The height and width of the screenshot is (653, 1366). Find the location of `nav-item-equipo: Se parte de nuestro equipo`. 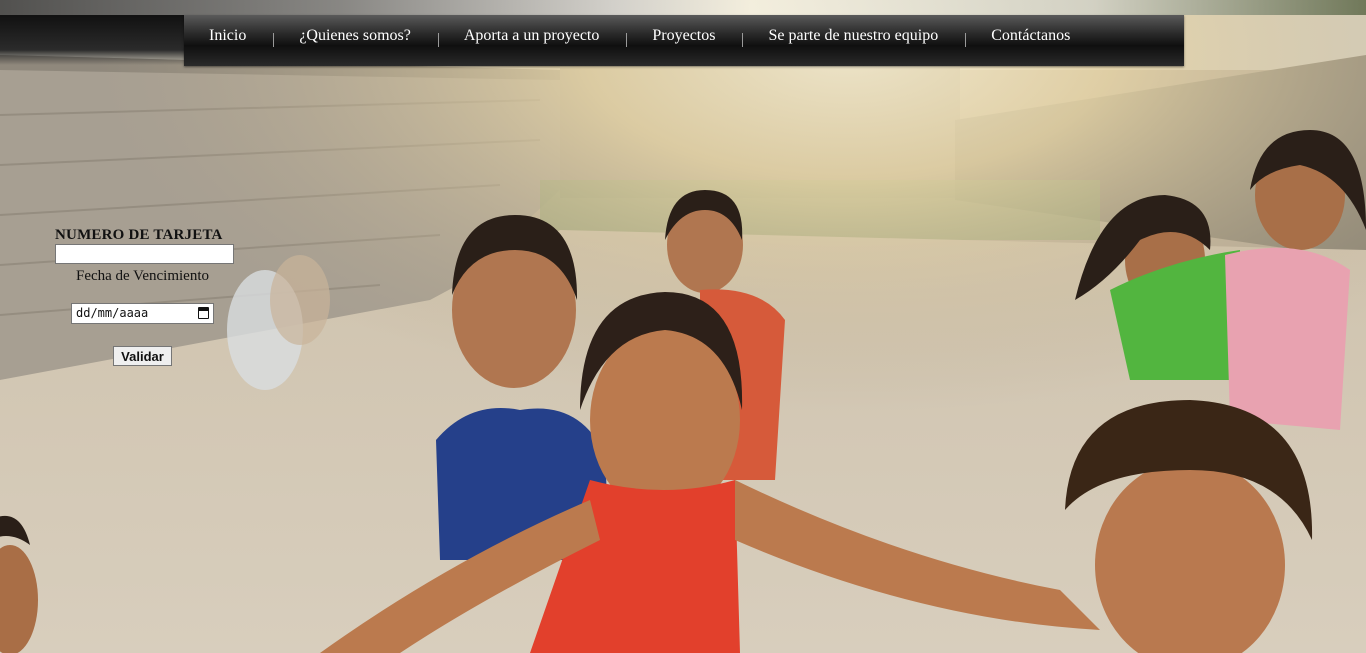

nav-item-equipo: Se parte de nuestro equipo is located at coordinates (854, 40).